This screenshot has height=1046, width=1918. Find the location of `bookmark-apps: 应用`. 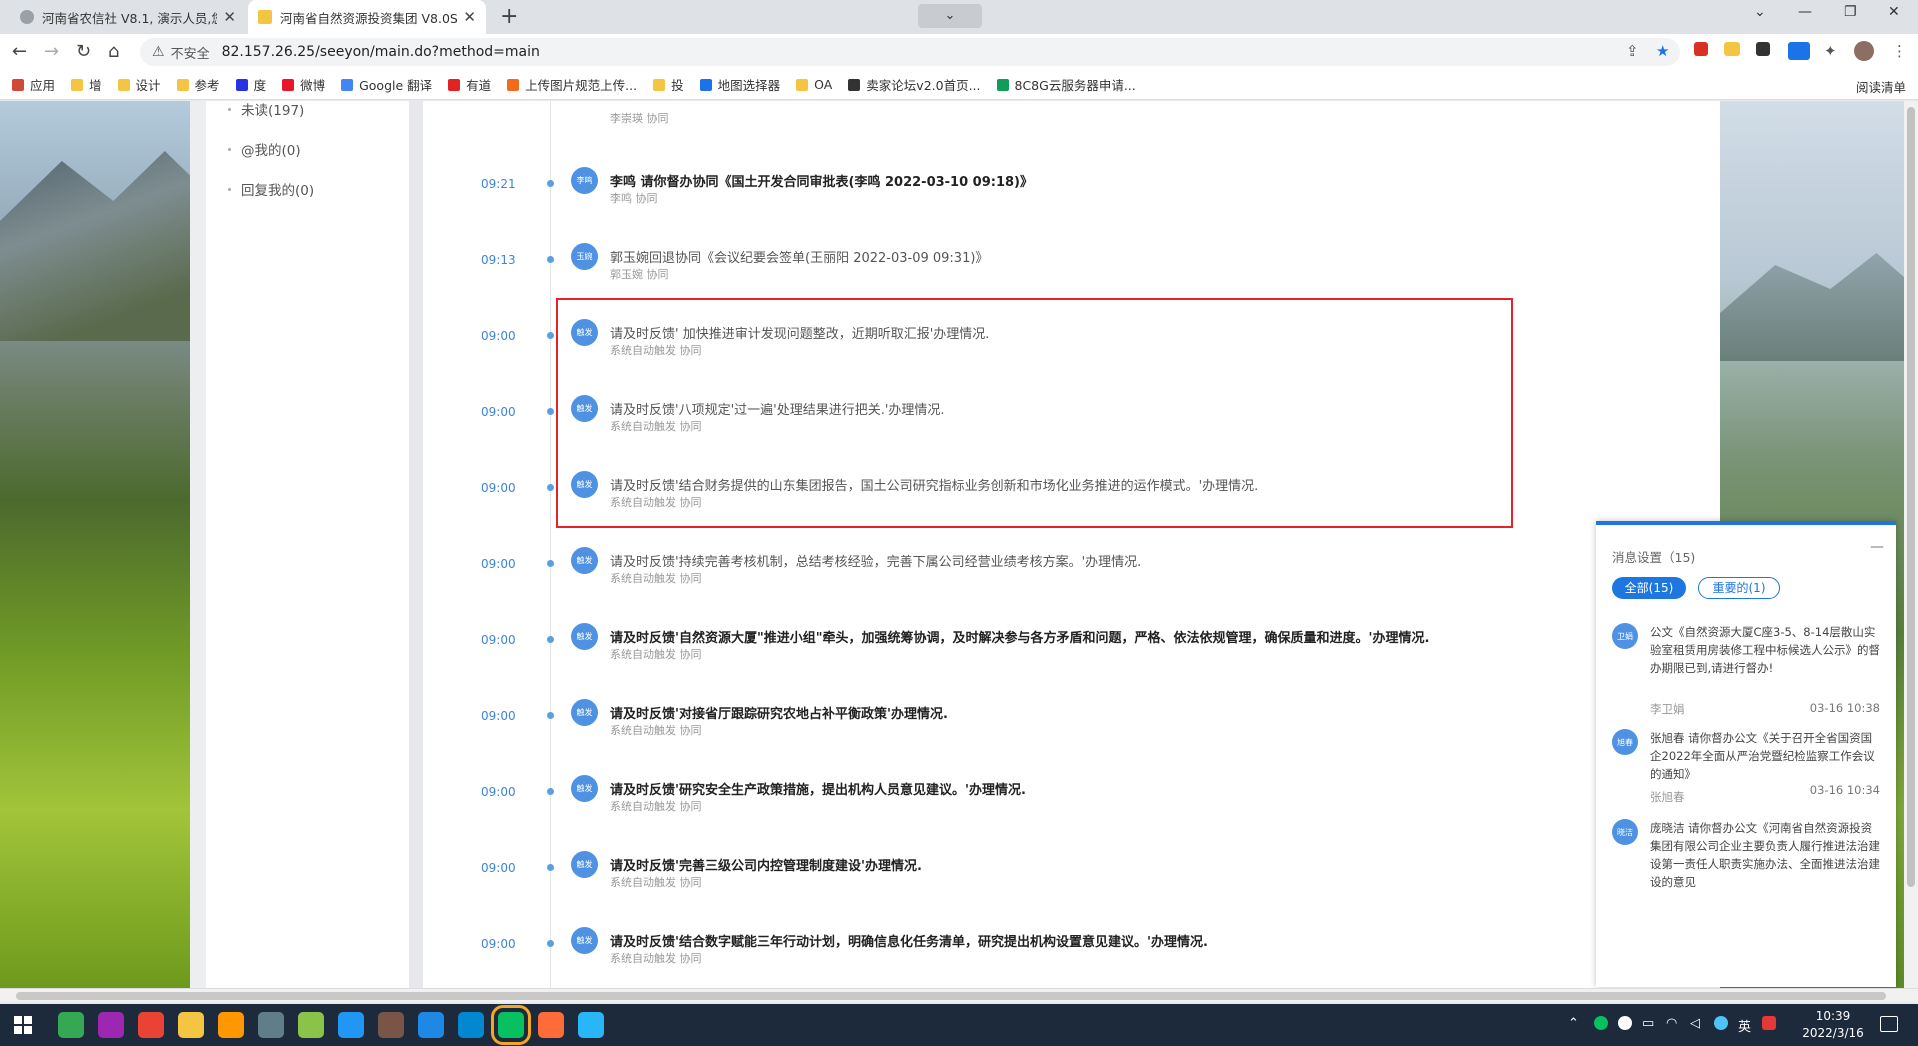

bookmark-apps: 应用 is located at coordinates (33, 84).